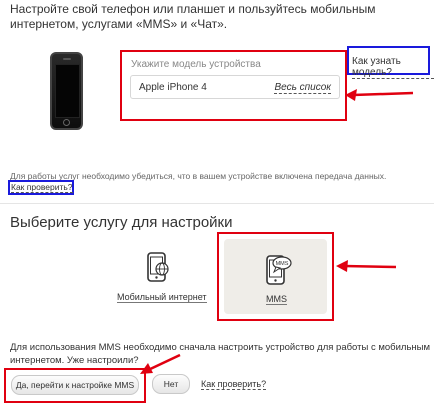 This screenshot has width=434, height=410. Describe the element at coordinates (235, 87) in the screenshot. I see `device-model-field: Apple iPhone 4 Весь список` at that location.